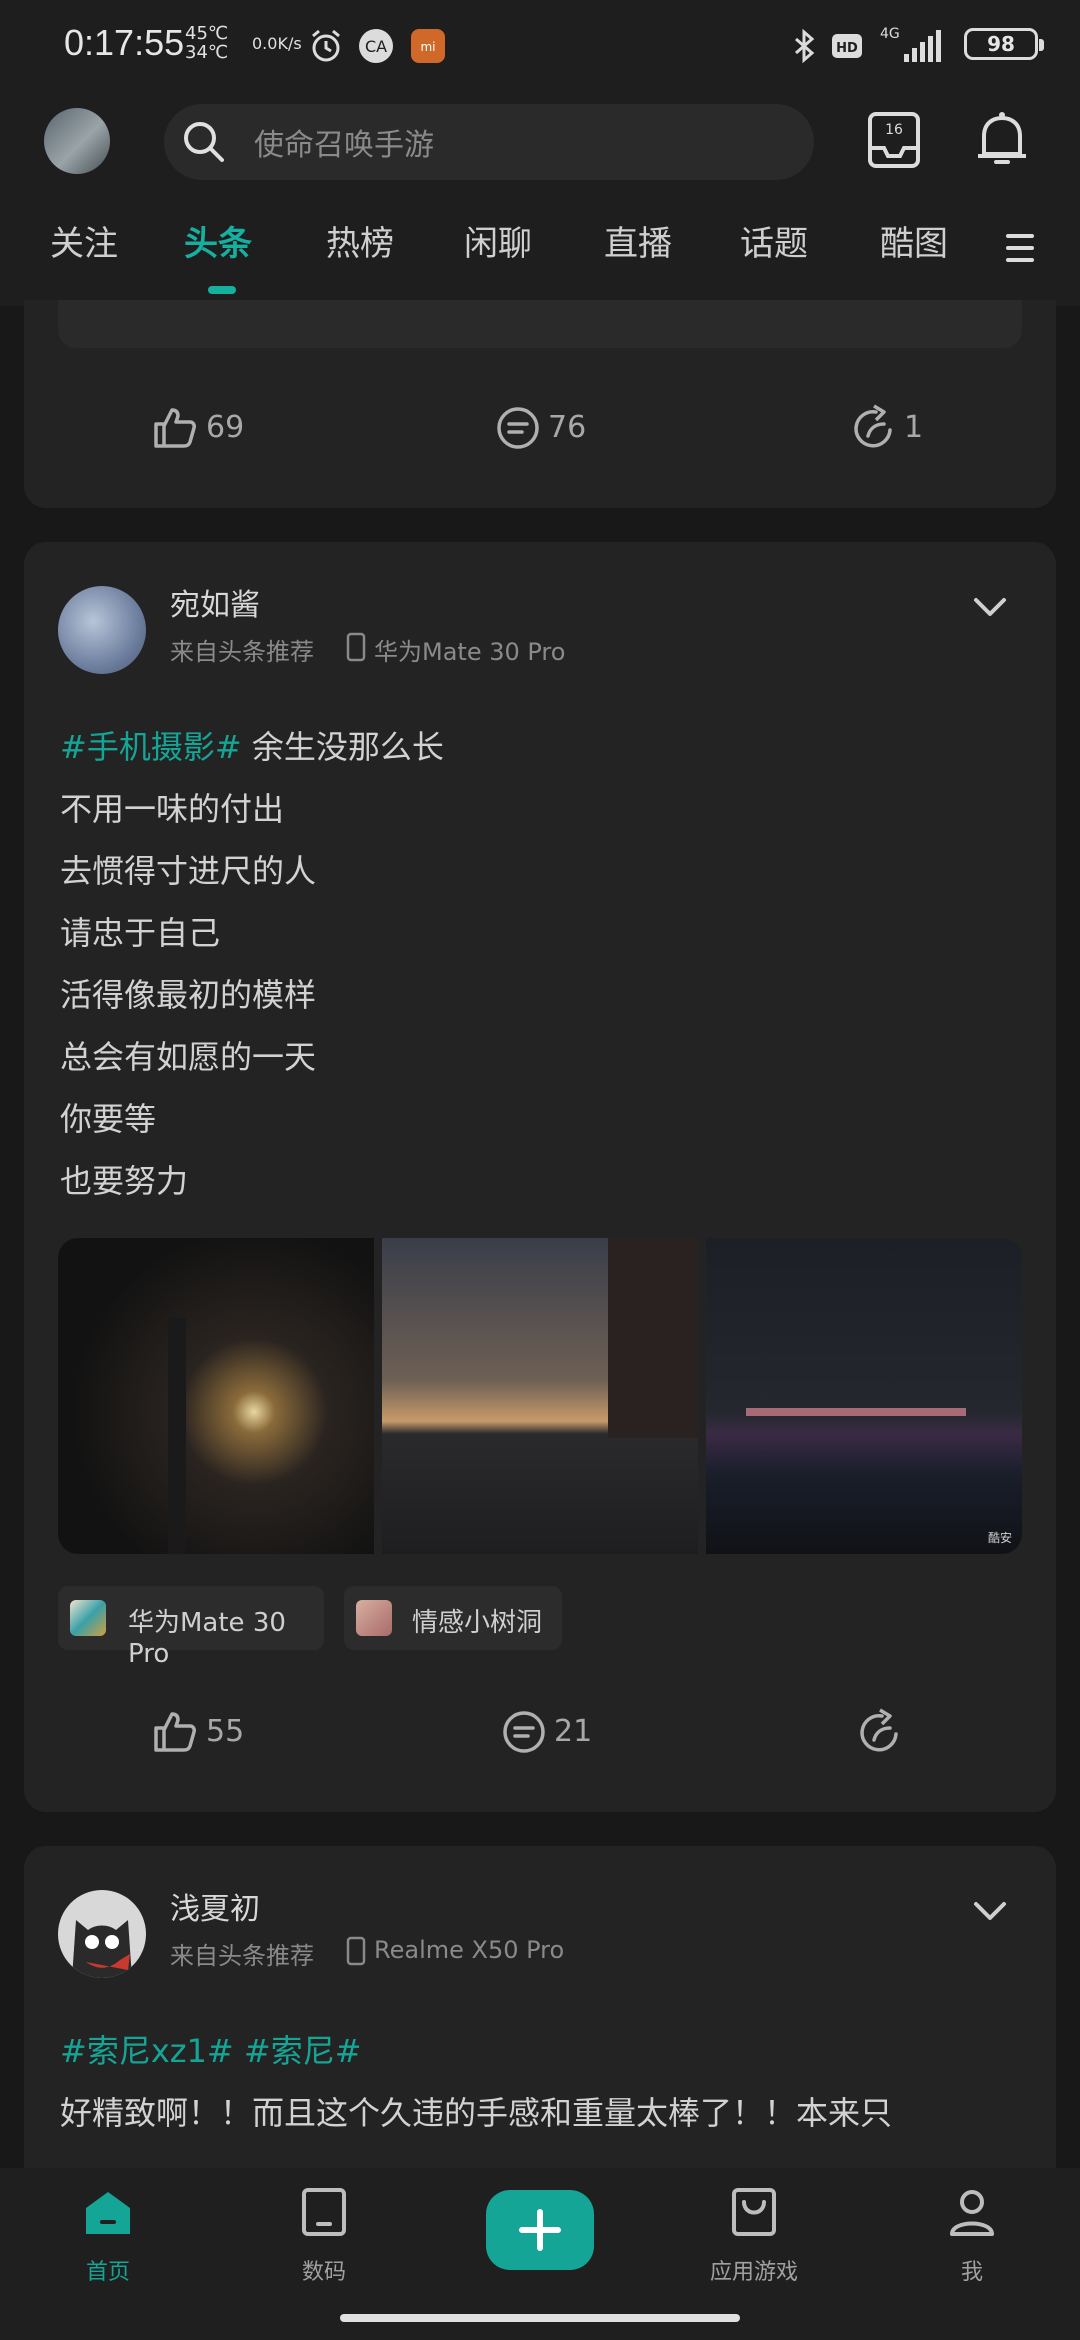 The image size is (1080, 2340). I want to click on comment-count: 76, so click(567, 427).